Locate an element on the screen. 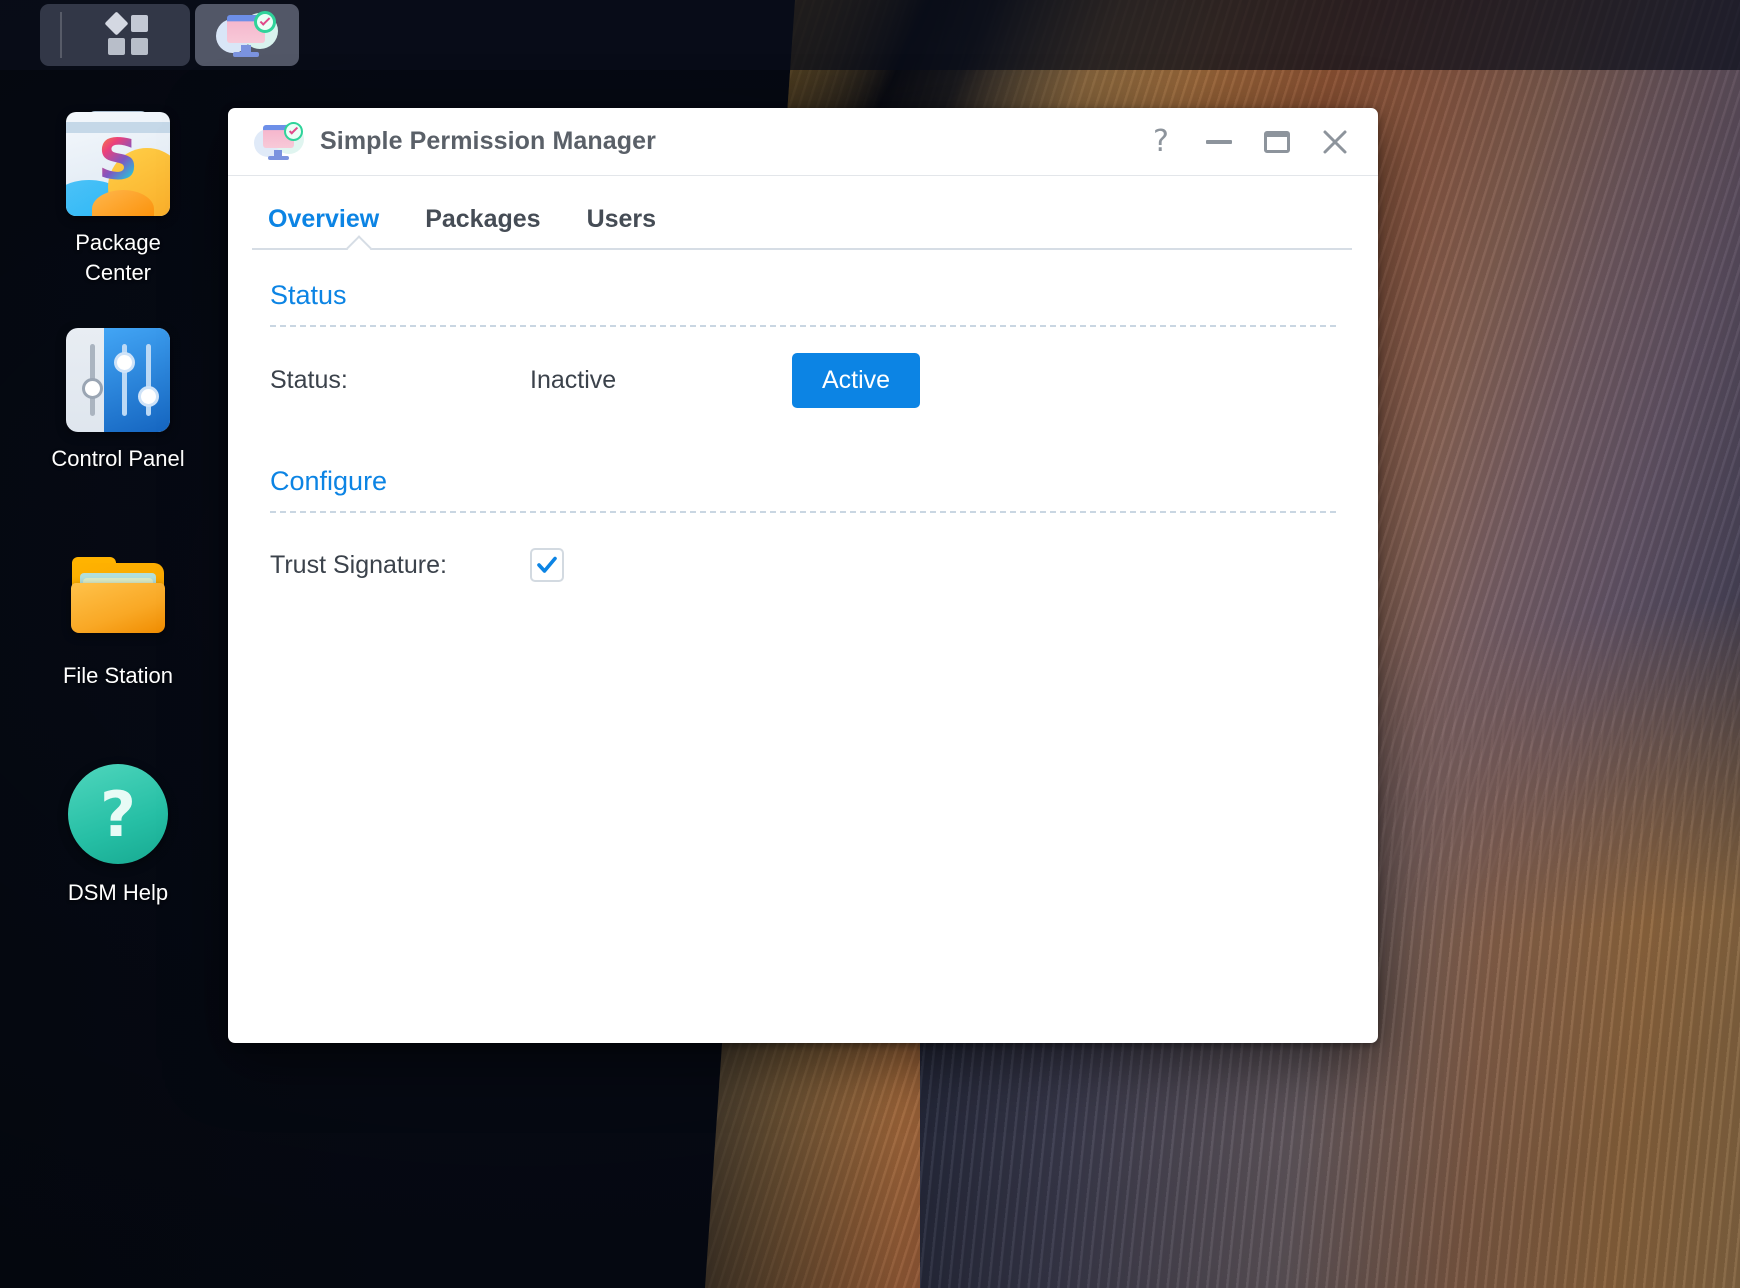 This screenshot has height=1288, width=1740. maximize-icon is located at coordinates (1277, 141).